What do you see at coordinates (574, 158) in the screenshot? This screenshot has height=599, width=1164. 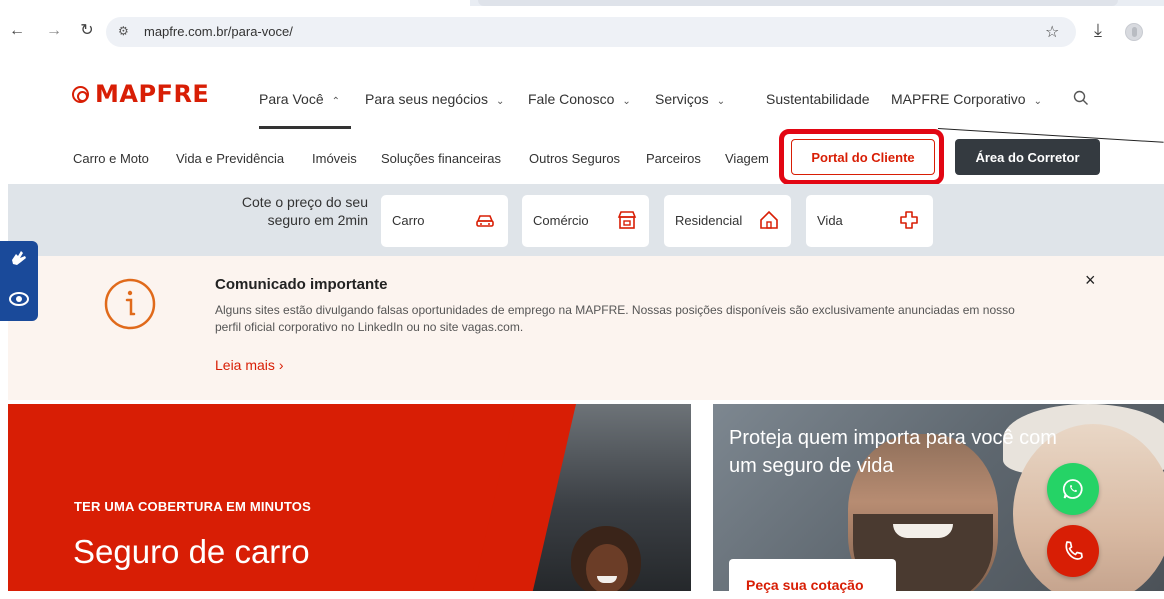 I see `subnav-outros-seguros: Outros Seguros` at bounding box center [574, 158].